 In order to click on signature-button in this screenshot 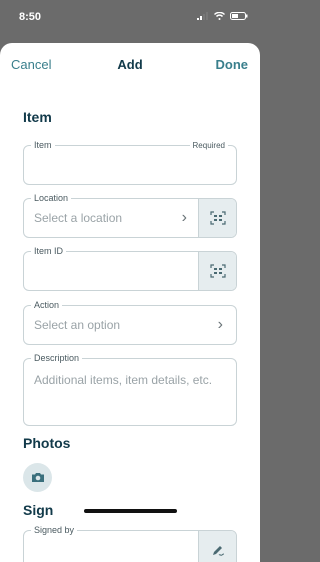, I will do `click(217, 546)`.